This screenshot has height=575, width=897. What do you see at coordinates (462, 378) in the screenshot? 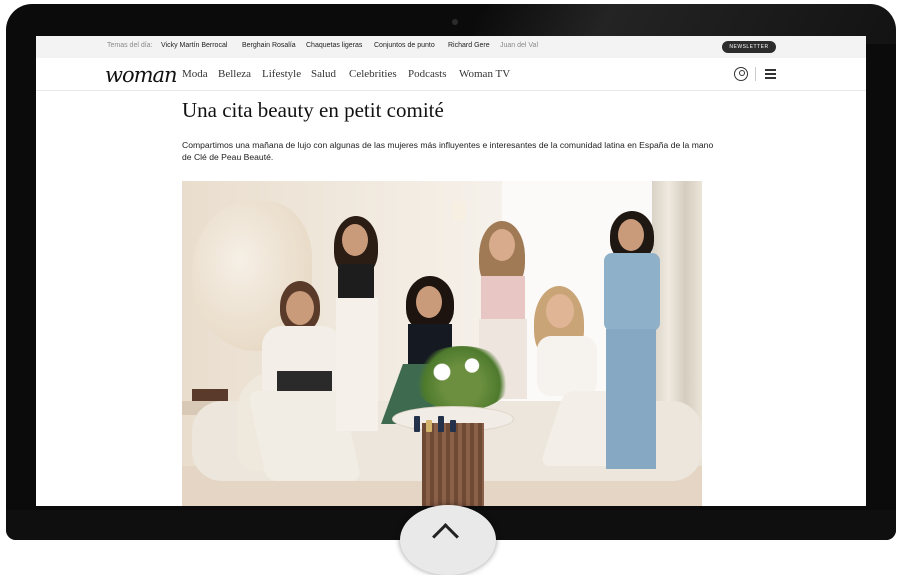
I see `photo-flowers` at bounding box center [462, 378].